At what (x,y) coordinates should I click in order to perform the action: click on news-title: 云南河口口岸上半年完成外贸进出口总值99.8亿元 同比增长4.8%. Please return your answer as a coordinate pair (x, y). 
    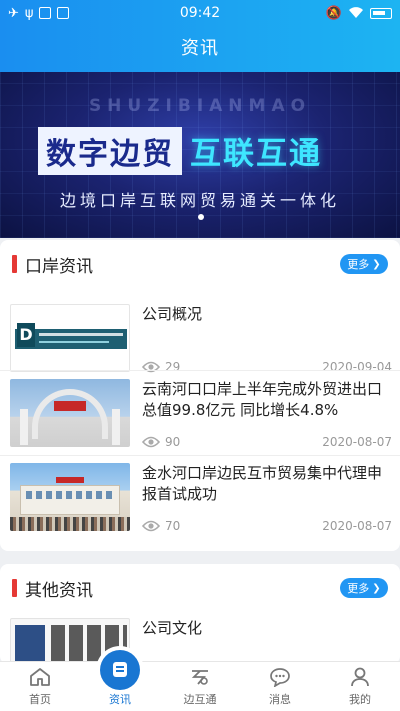
    Looking at the image, I should click on (262, 399).